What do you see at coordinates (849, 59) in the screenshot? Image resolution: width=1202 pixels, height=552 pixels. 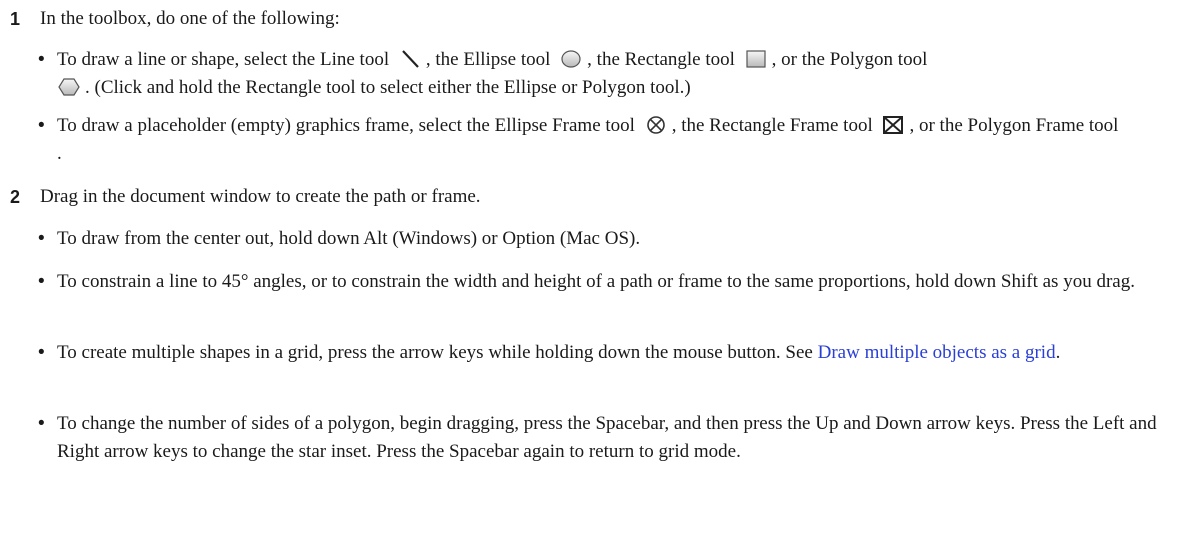 I see `text-run: , or the Polygon tool` at bounding box center [849, 59].